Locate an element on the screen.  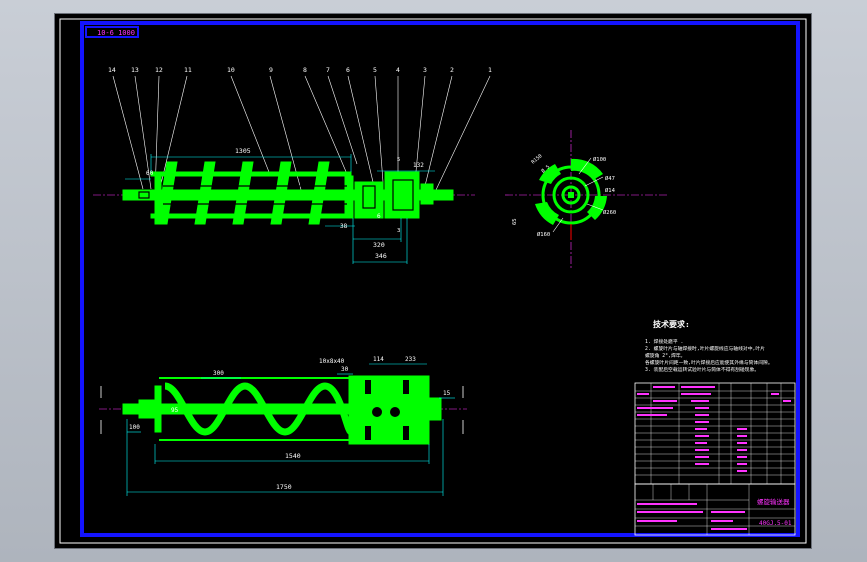
drawing-number: 40GJ.5-01 is located at coordinates (775, 523).